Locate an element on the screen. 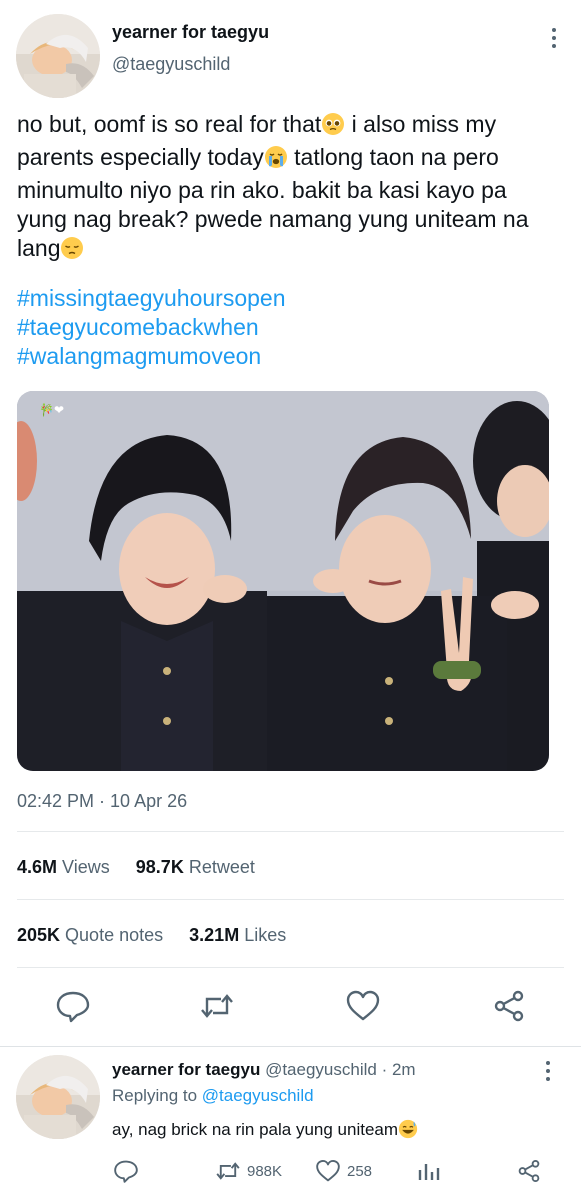 The height and width of the screenshot is (1200, 581). reply-retweet-count: 988K is located at coordinates (265, 1171).